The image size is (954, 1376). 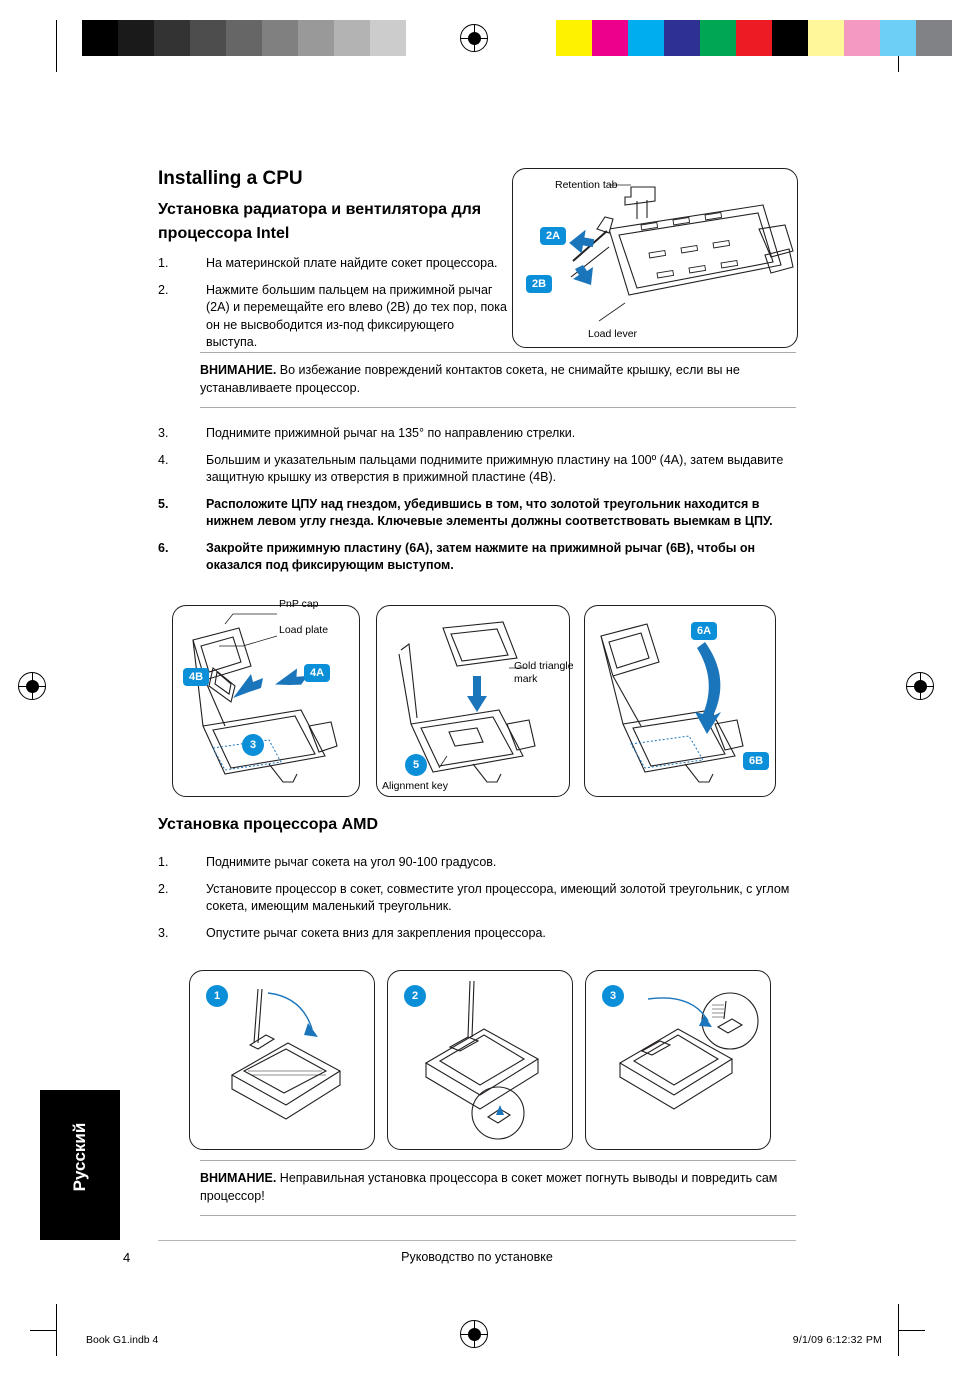 I want to click on badge-2a: 2A, so click(x=553, y=236).